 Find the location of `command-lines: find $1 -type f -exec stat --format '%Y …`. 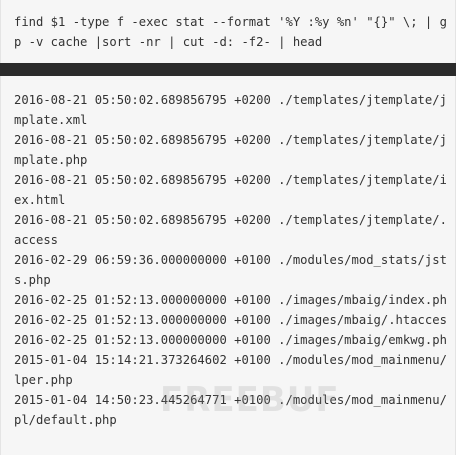

command-lines: find $1 -type f -exec stat --format '%Y … is located at coordinates (230, 32).